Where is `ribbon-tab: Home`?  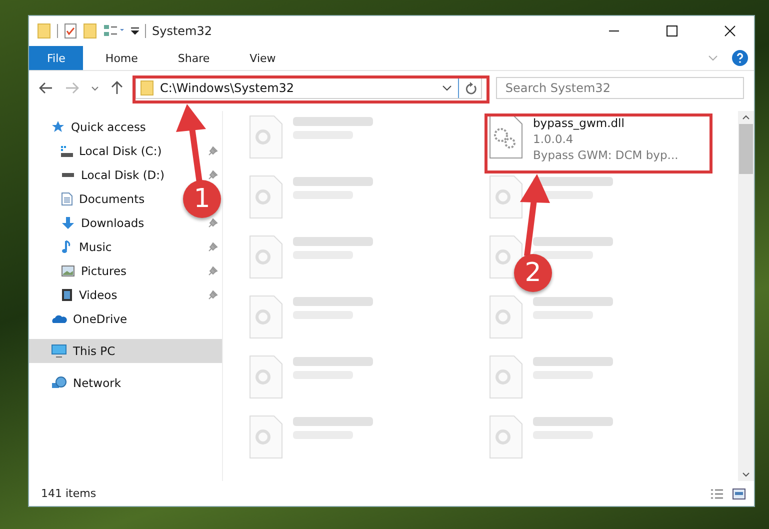 ribbon-tab: Home is located at coordinates (121, 58).